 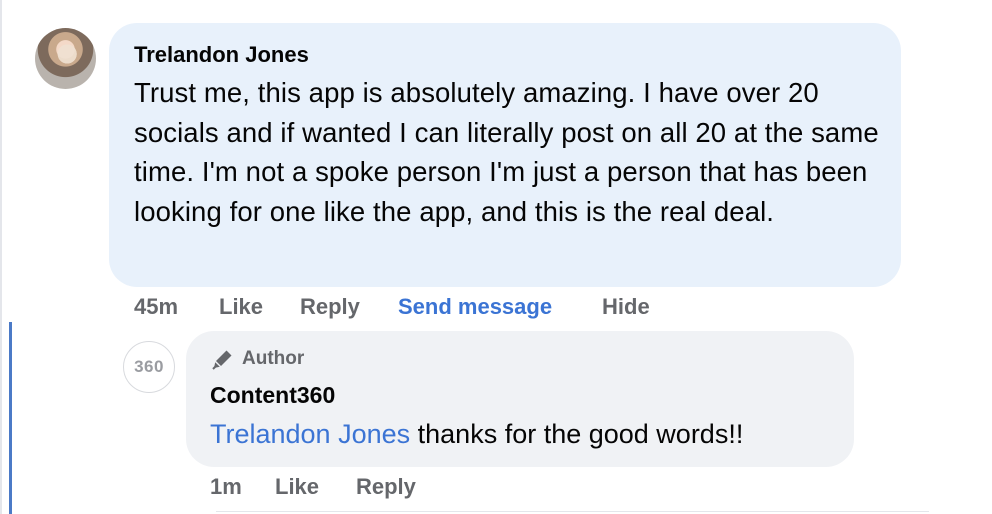 What do you see at coordinates (577, 434) in the screenshot?
I see `reply-message: thanks for the good words!!` at bounding box center [577, 434].